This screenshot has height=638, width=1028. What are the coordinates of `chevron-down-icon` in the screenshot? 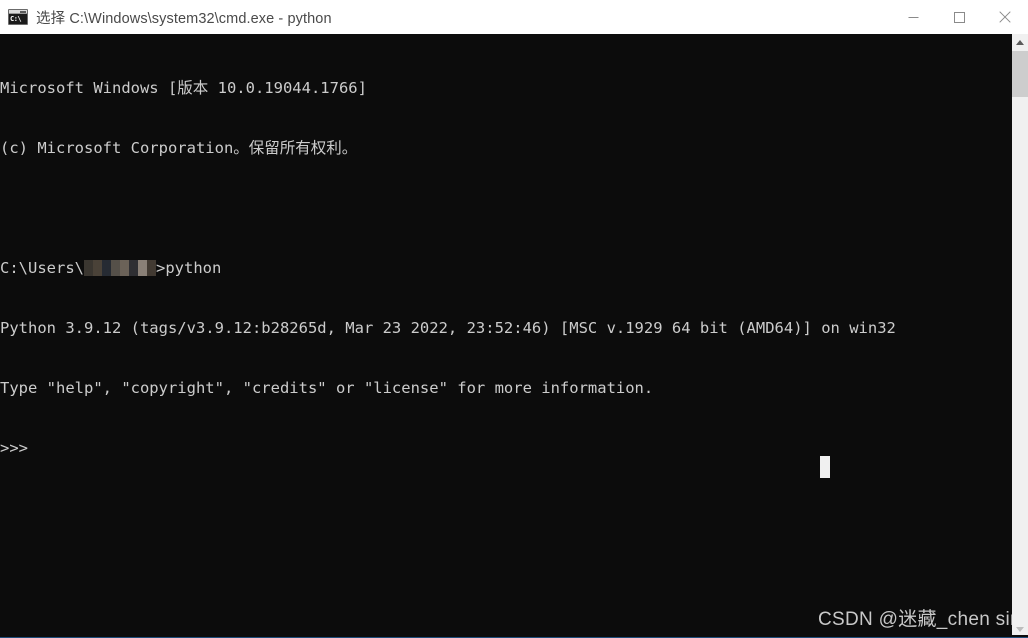 It's located at (1020, 629).